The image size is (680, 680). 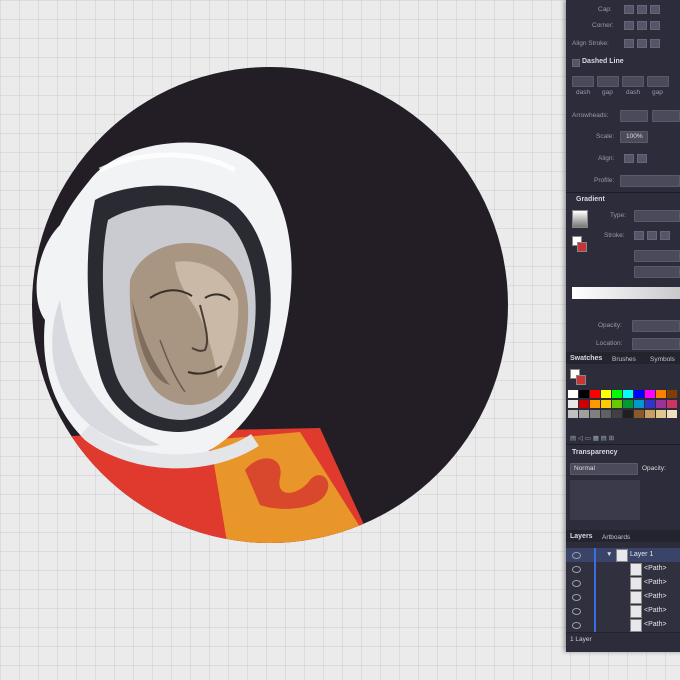 I want to click on layer-row-main: ▼ Layer 1, so click(x=623, y=555).